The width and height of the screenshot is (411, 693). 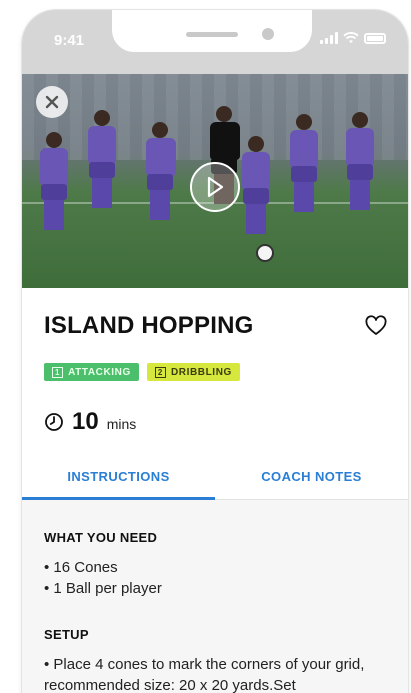 I want to click on front-camera, so click(x=268, y=34).